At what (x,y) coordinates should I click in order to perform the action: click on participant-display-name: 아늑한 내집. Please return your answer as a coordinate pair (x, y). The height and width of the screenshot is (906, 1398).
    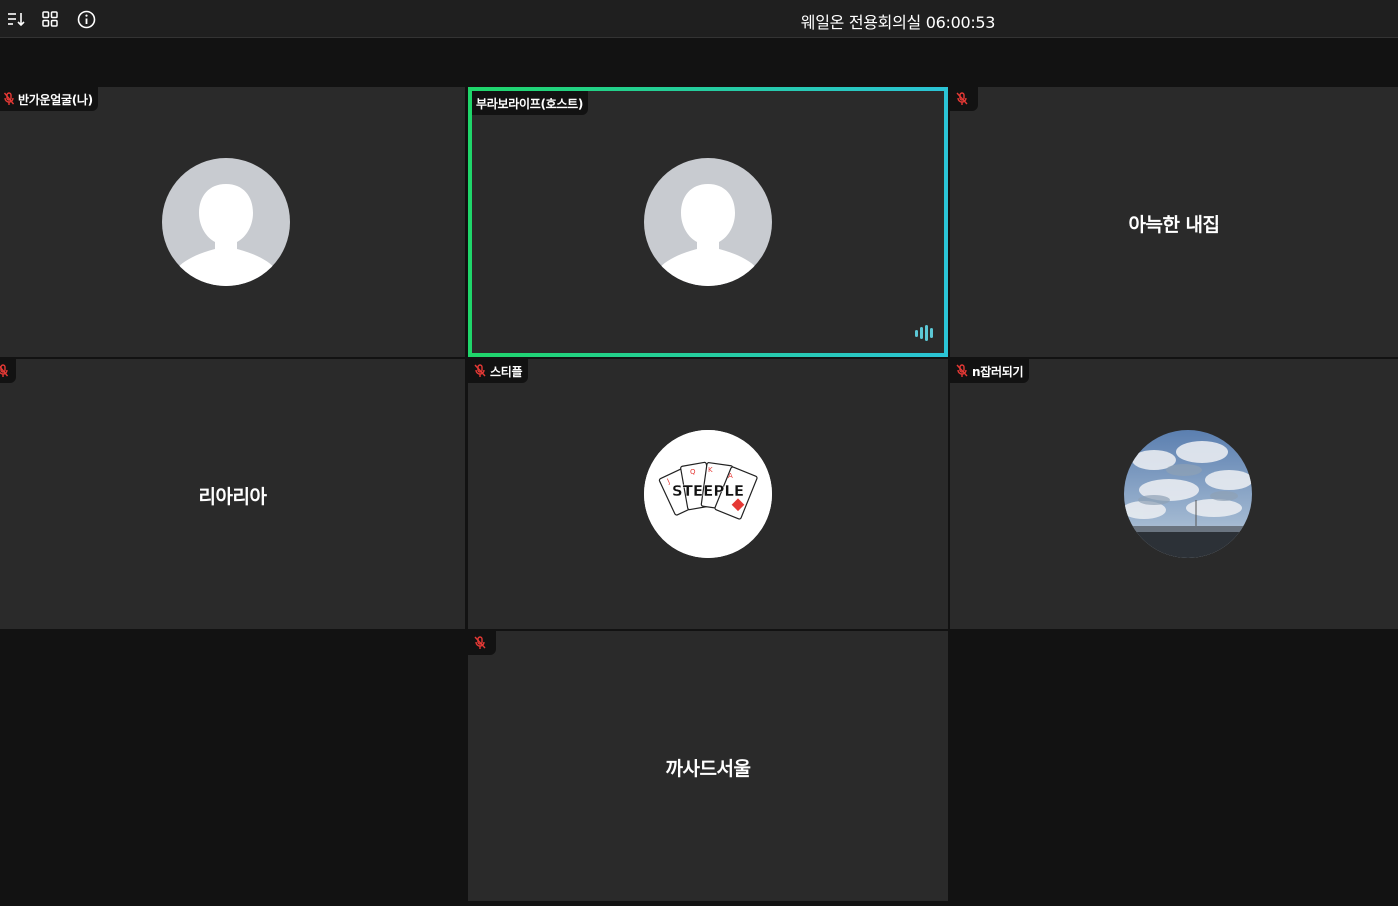
    Looking at the image, I should click on (1174, 225).